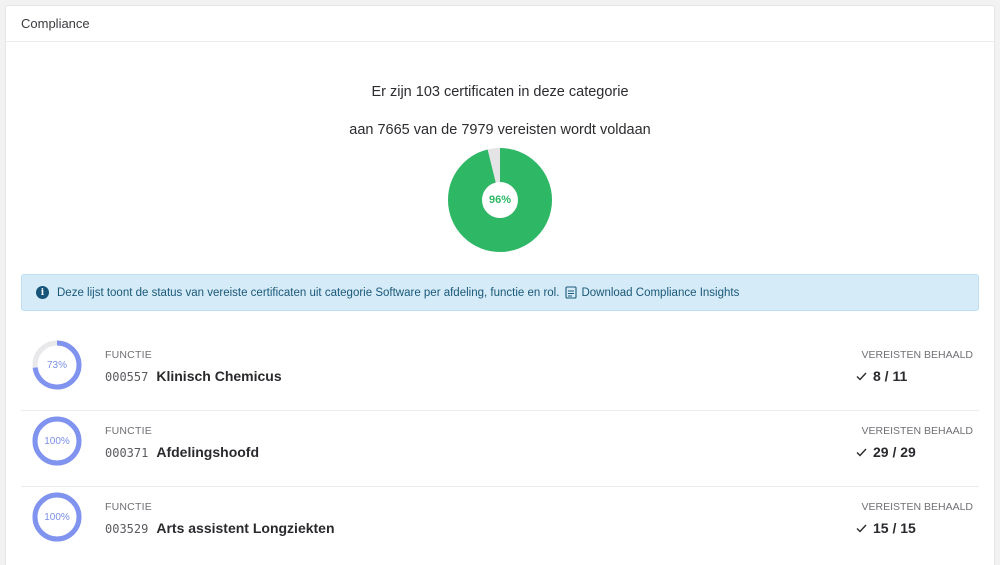 The image size is (1000, 565). I want to click on row-title: 000557 Klinisch Chemicus, so click(193, 376).